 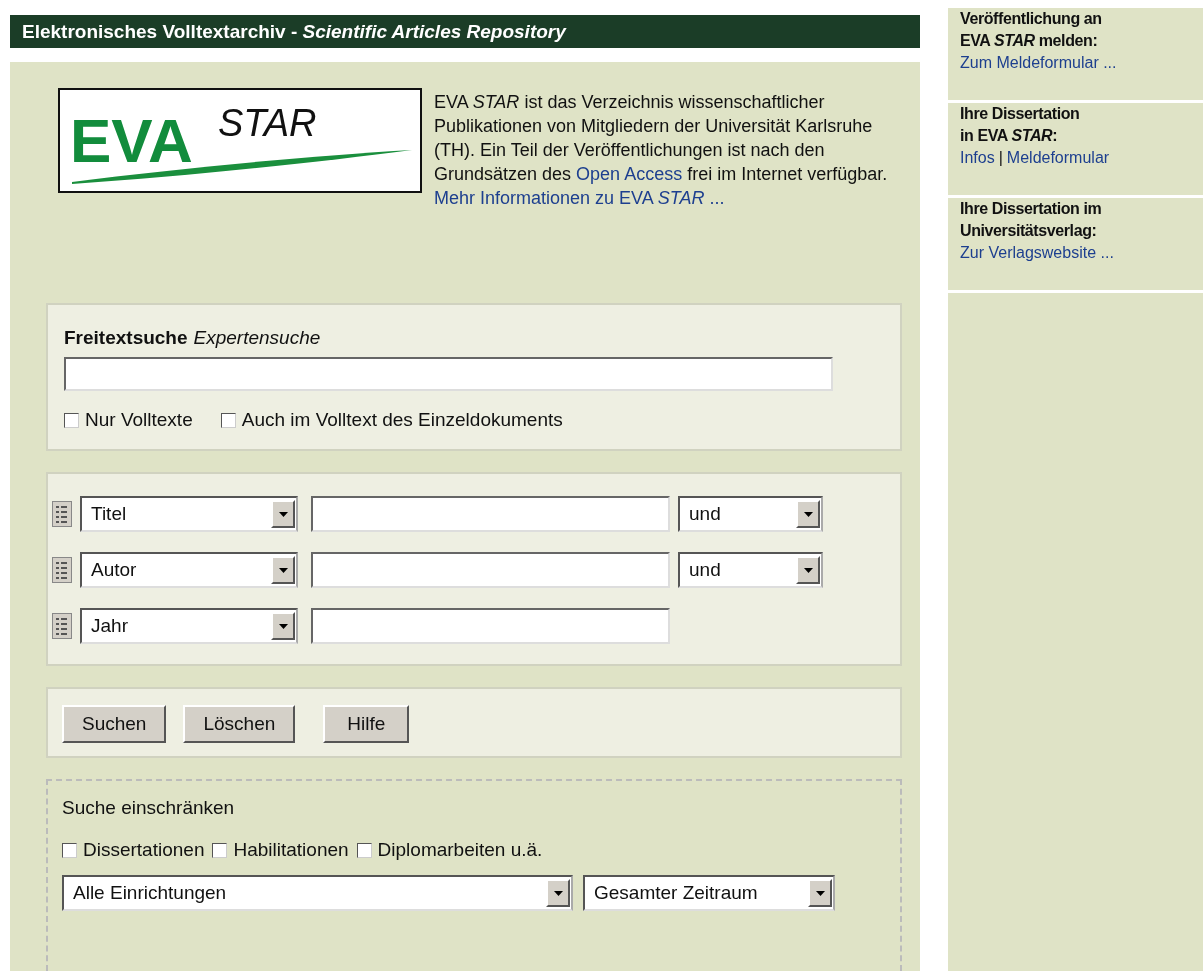 I want to click on page-subtitle: Scientific Articles Repository, so click(x=434, y=31).